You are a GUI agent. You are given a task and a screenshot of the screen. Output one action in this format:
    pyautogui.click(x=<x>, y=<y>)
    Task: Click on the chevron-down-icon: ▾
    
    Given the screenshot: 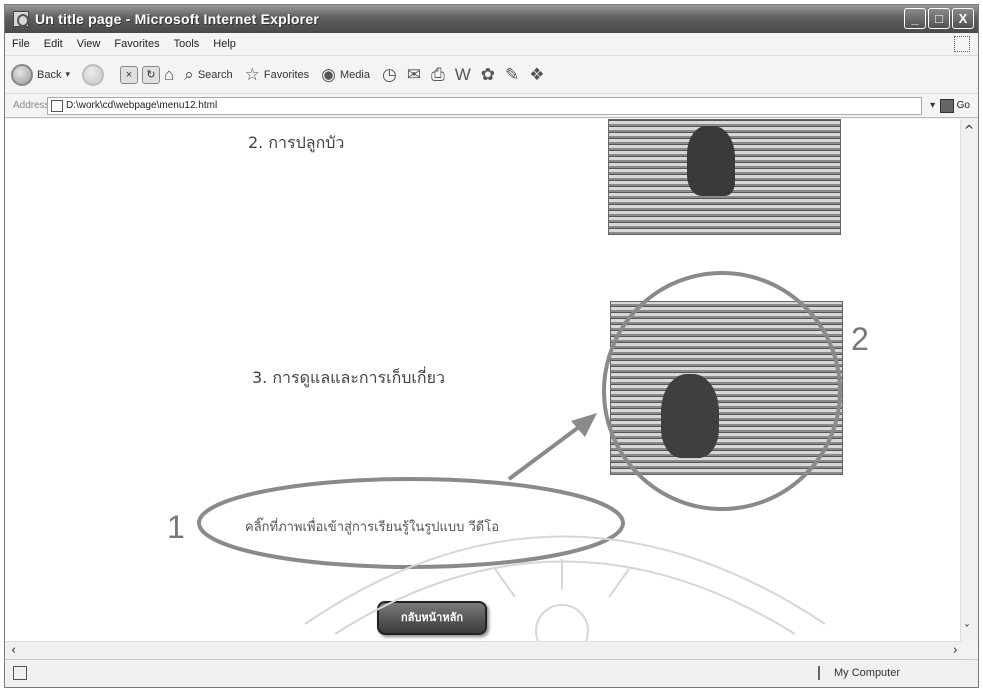 What is the action you would take?
    pyautogui.click(x=67, y=74)
    